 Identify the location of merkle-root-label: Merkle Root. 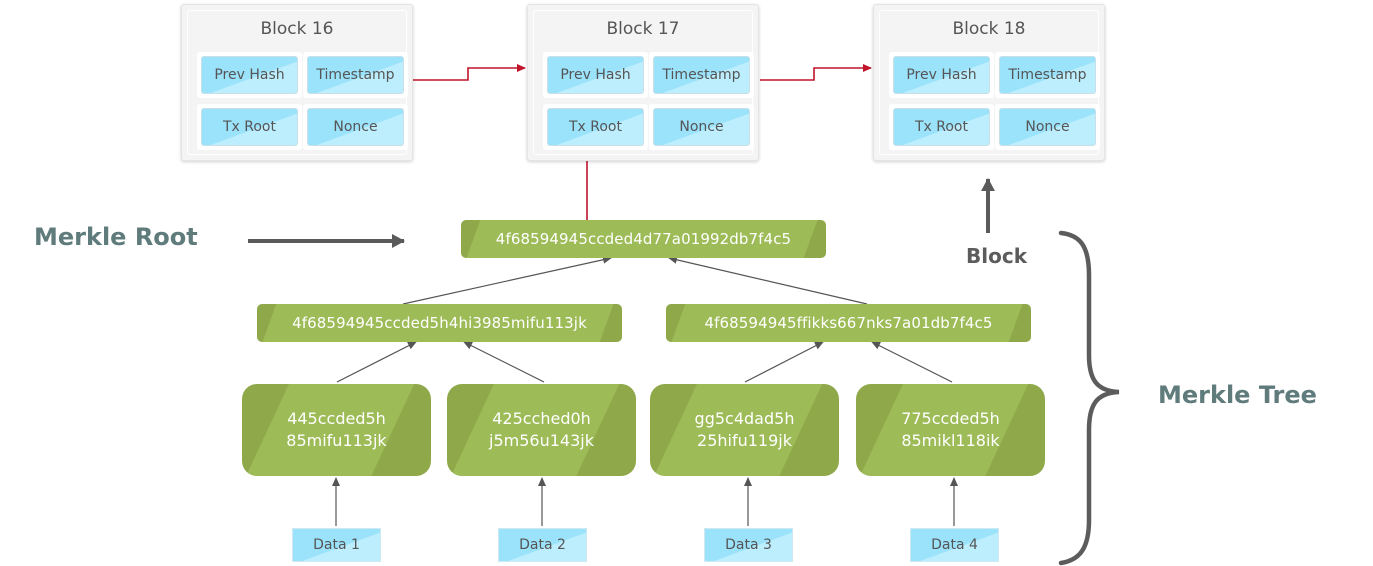
(116, 237).